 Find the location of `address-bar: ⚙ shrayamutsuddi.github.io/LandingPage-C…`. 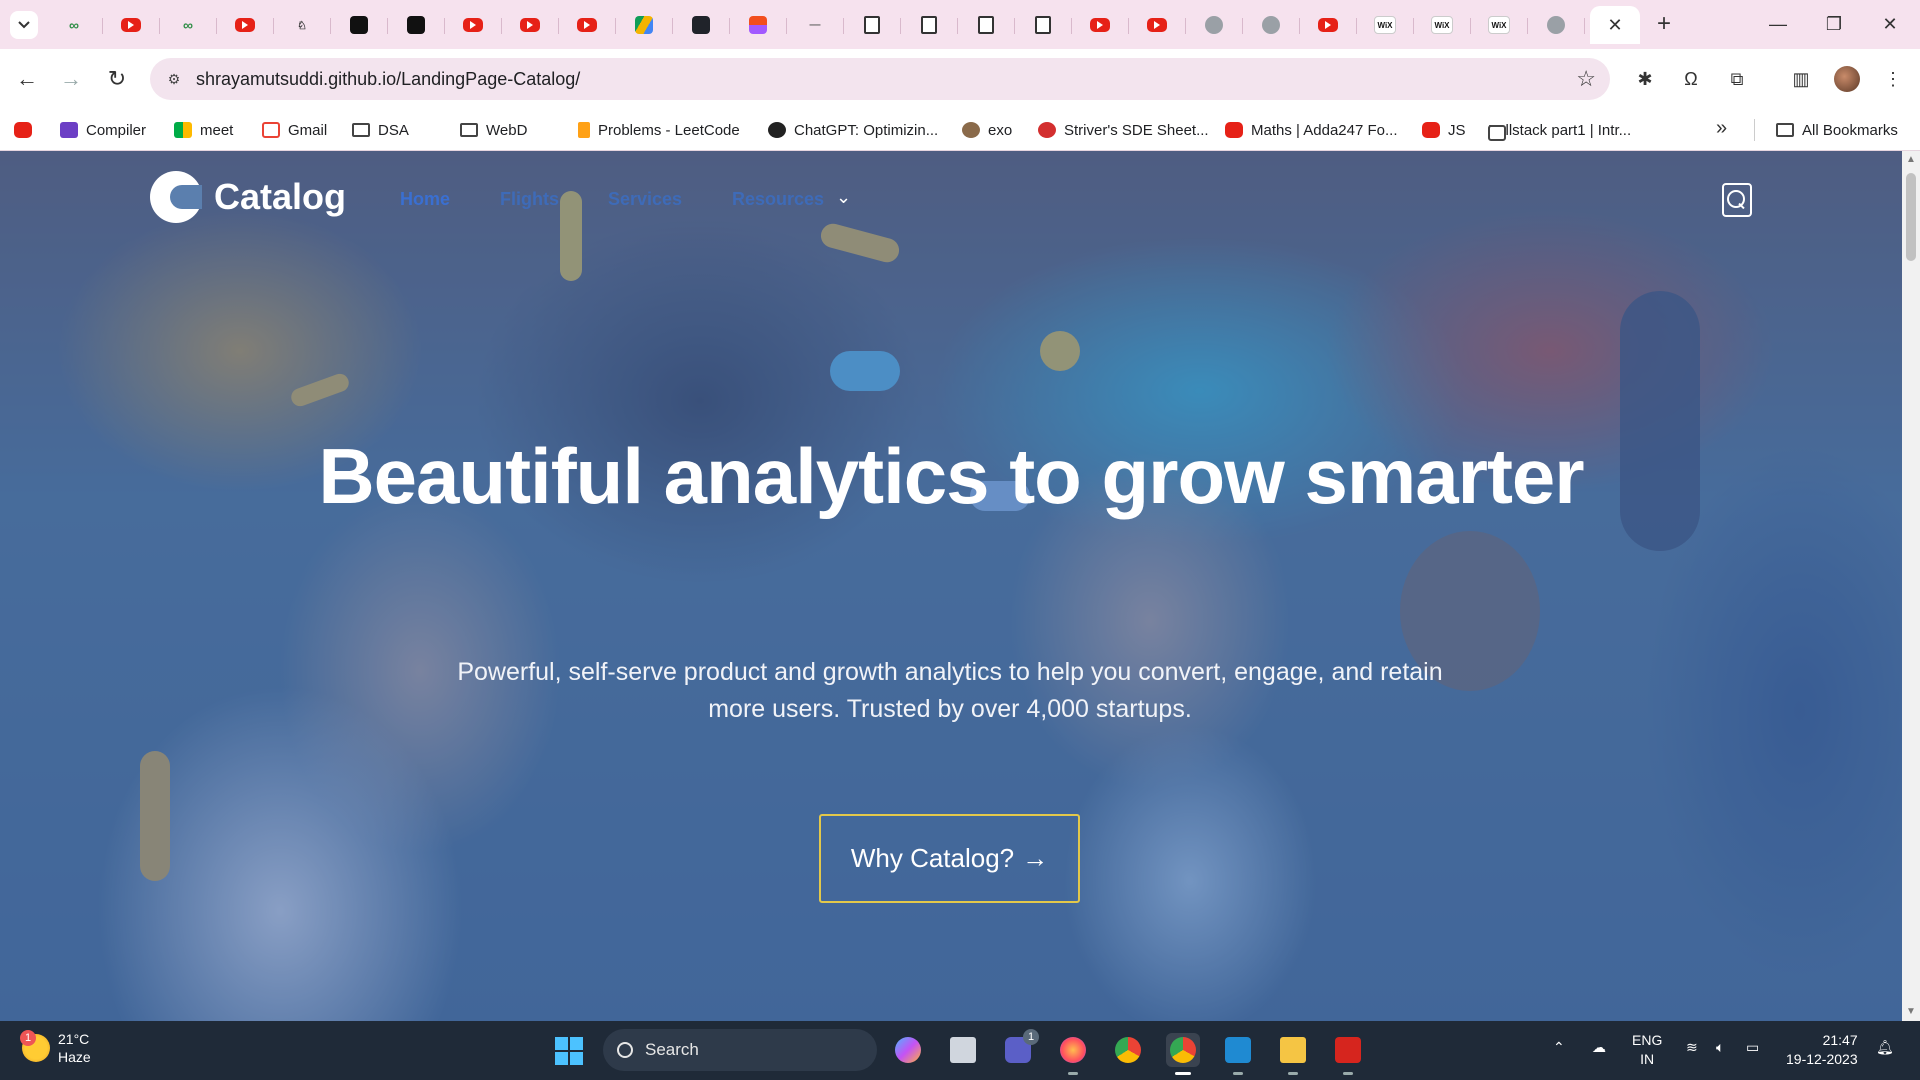

address-bar: ⚙ shrayamutsuddi.github.io/LandingPage-C… is located at coordinates (880, 79).